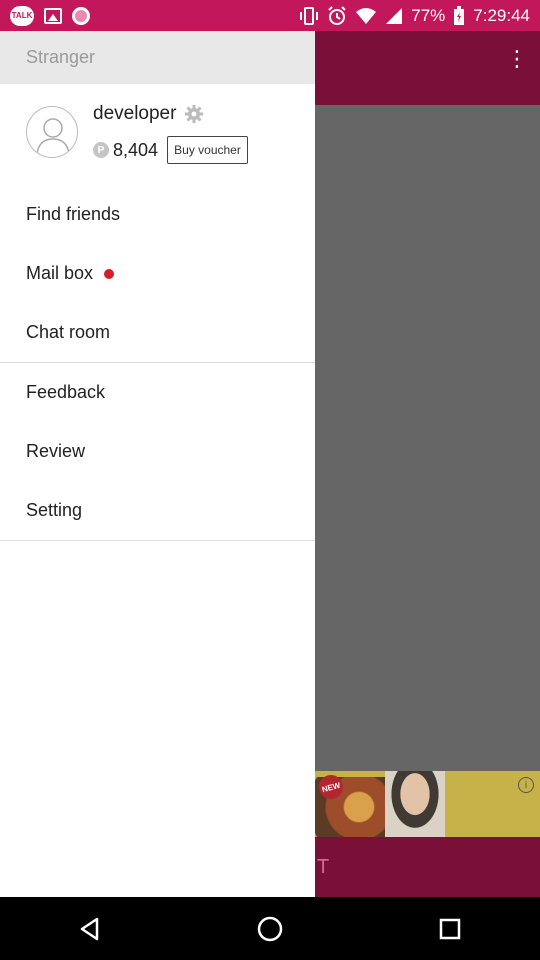 Image resolution: width=540 pixels, height=960 pixels. I want to click on home-button, so click(270, 928).